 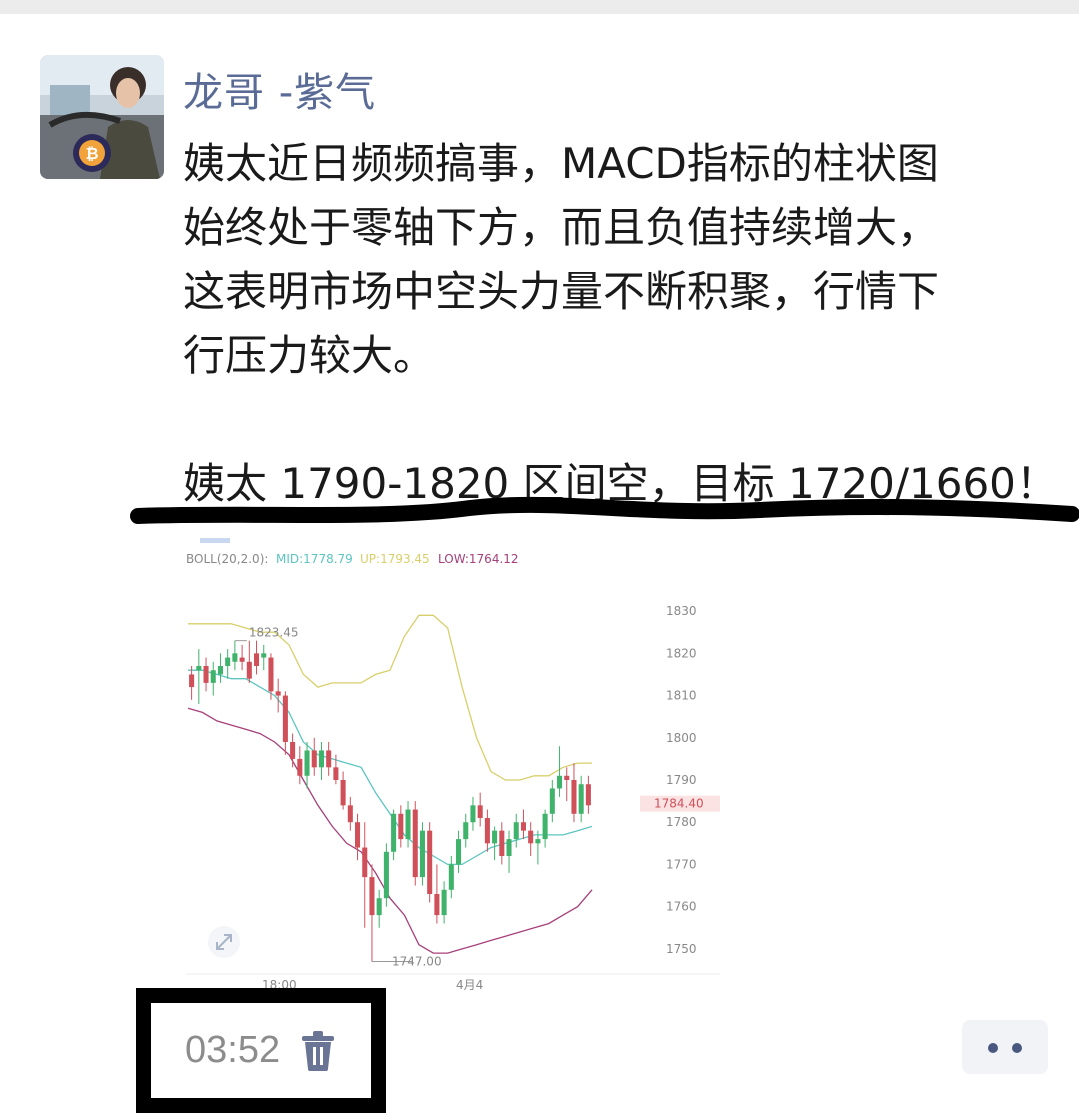 I want to click on y-tick-label: 1790, so click(x=681, y=780).